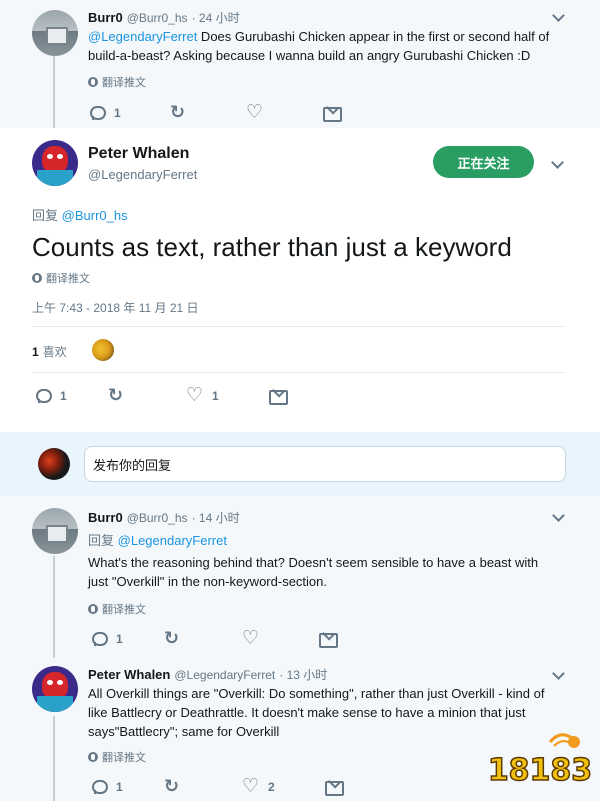 This screenshot has height=801, width=600. I want to click on likes-stat: 1 喜欢, so click(49, 351).